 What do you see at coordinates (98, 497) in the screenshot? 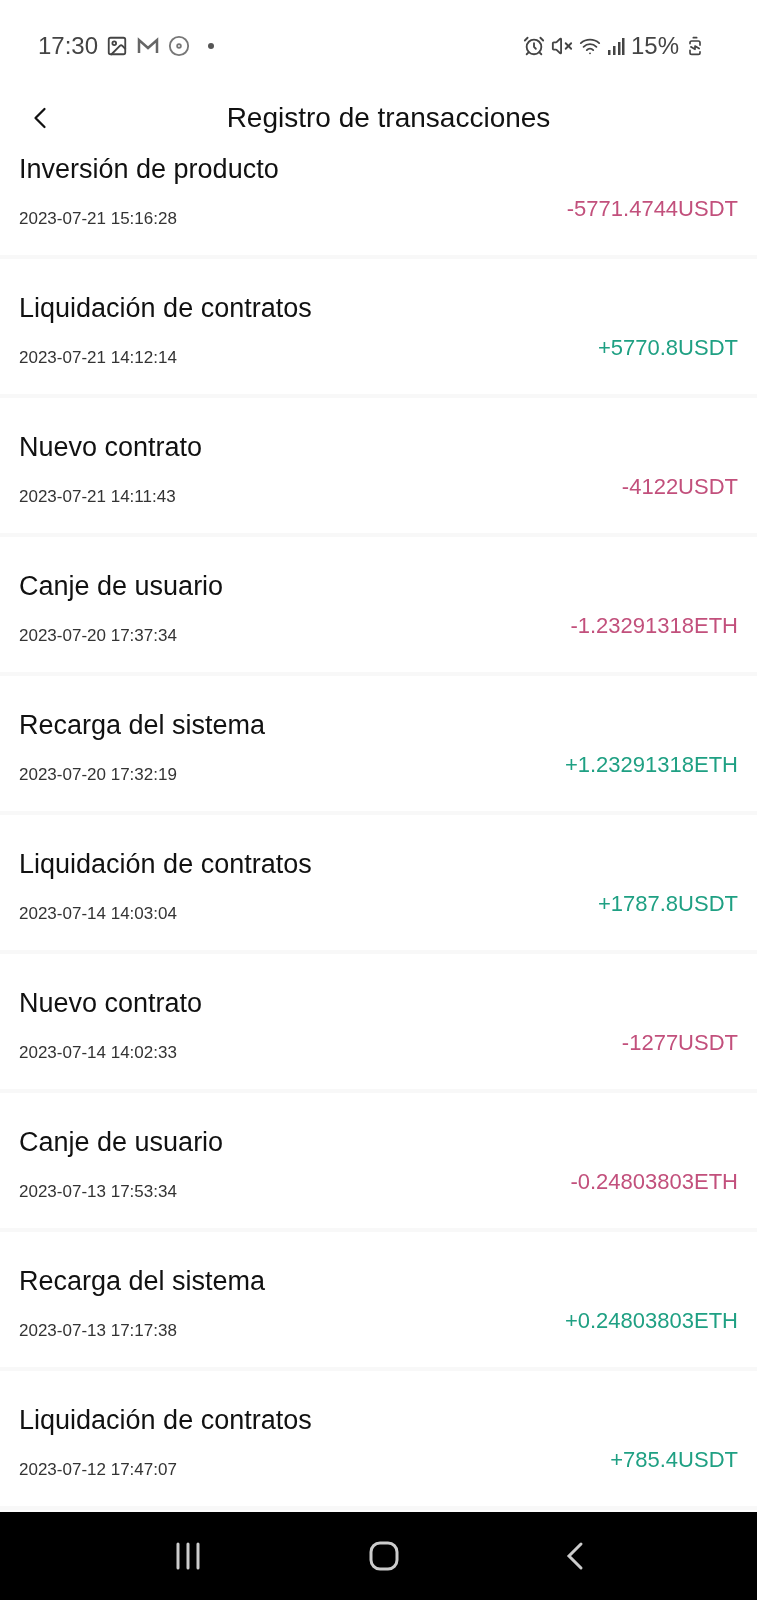
I see `transaction-date: 2023-07-21 14:11:43` at bounding box center [98, 497].